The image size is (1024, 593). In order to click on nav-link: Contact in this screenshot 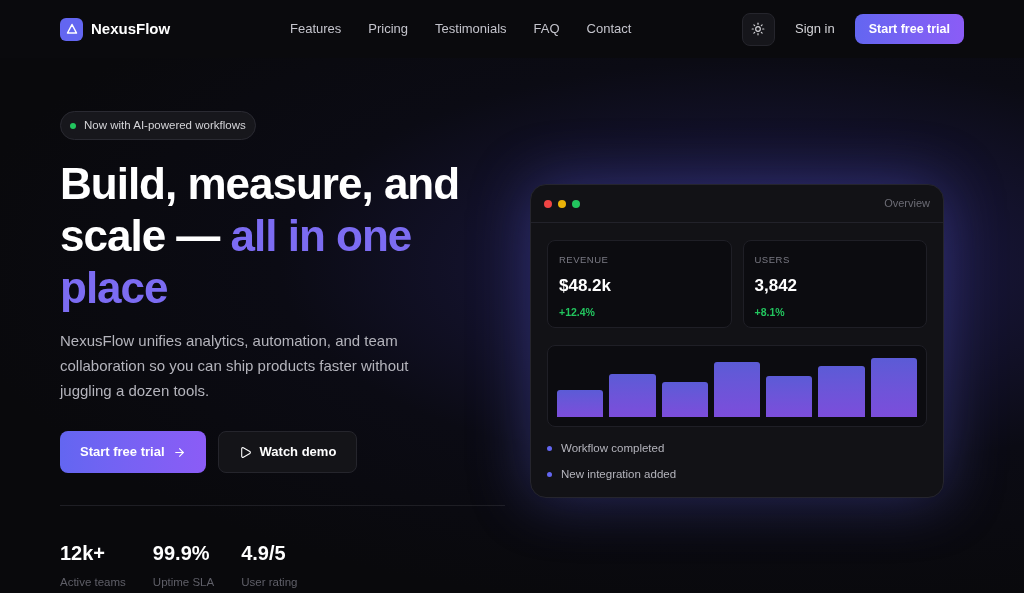, I will do `click(609, 29)`.